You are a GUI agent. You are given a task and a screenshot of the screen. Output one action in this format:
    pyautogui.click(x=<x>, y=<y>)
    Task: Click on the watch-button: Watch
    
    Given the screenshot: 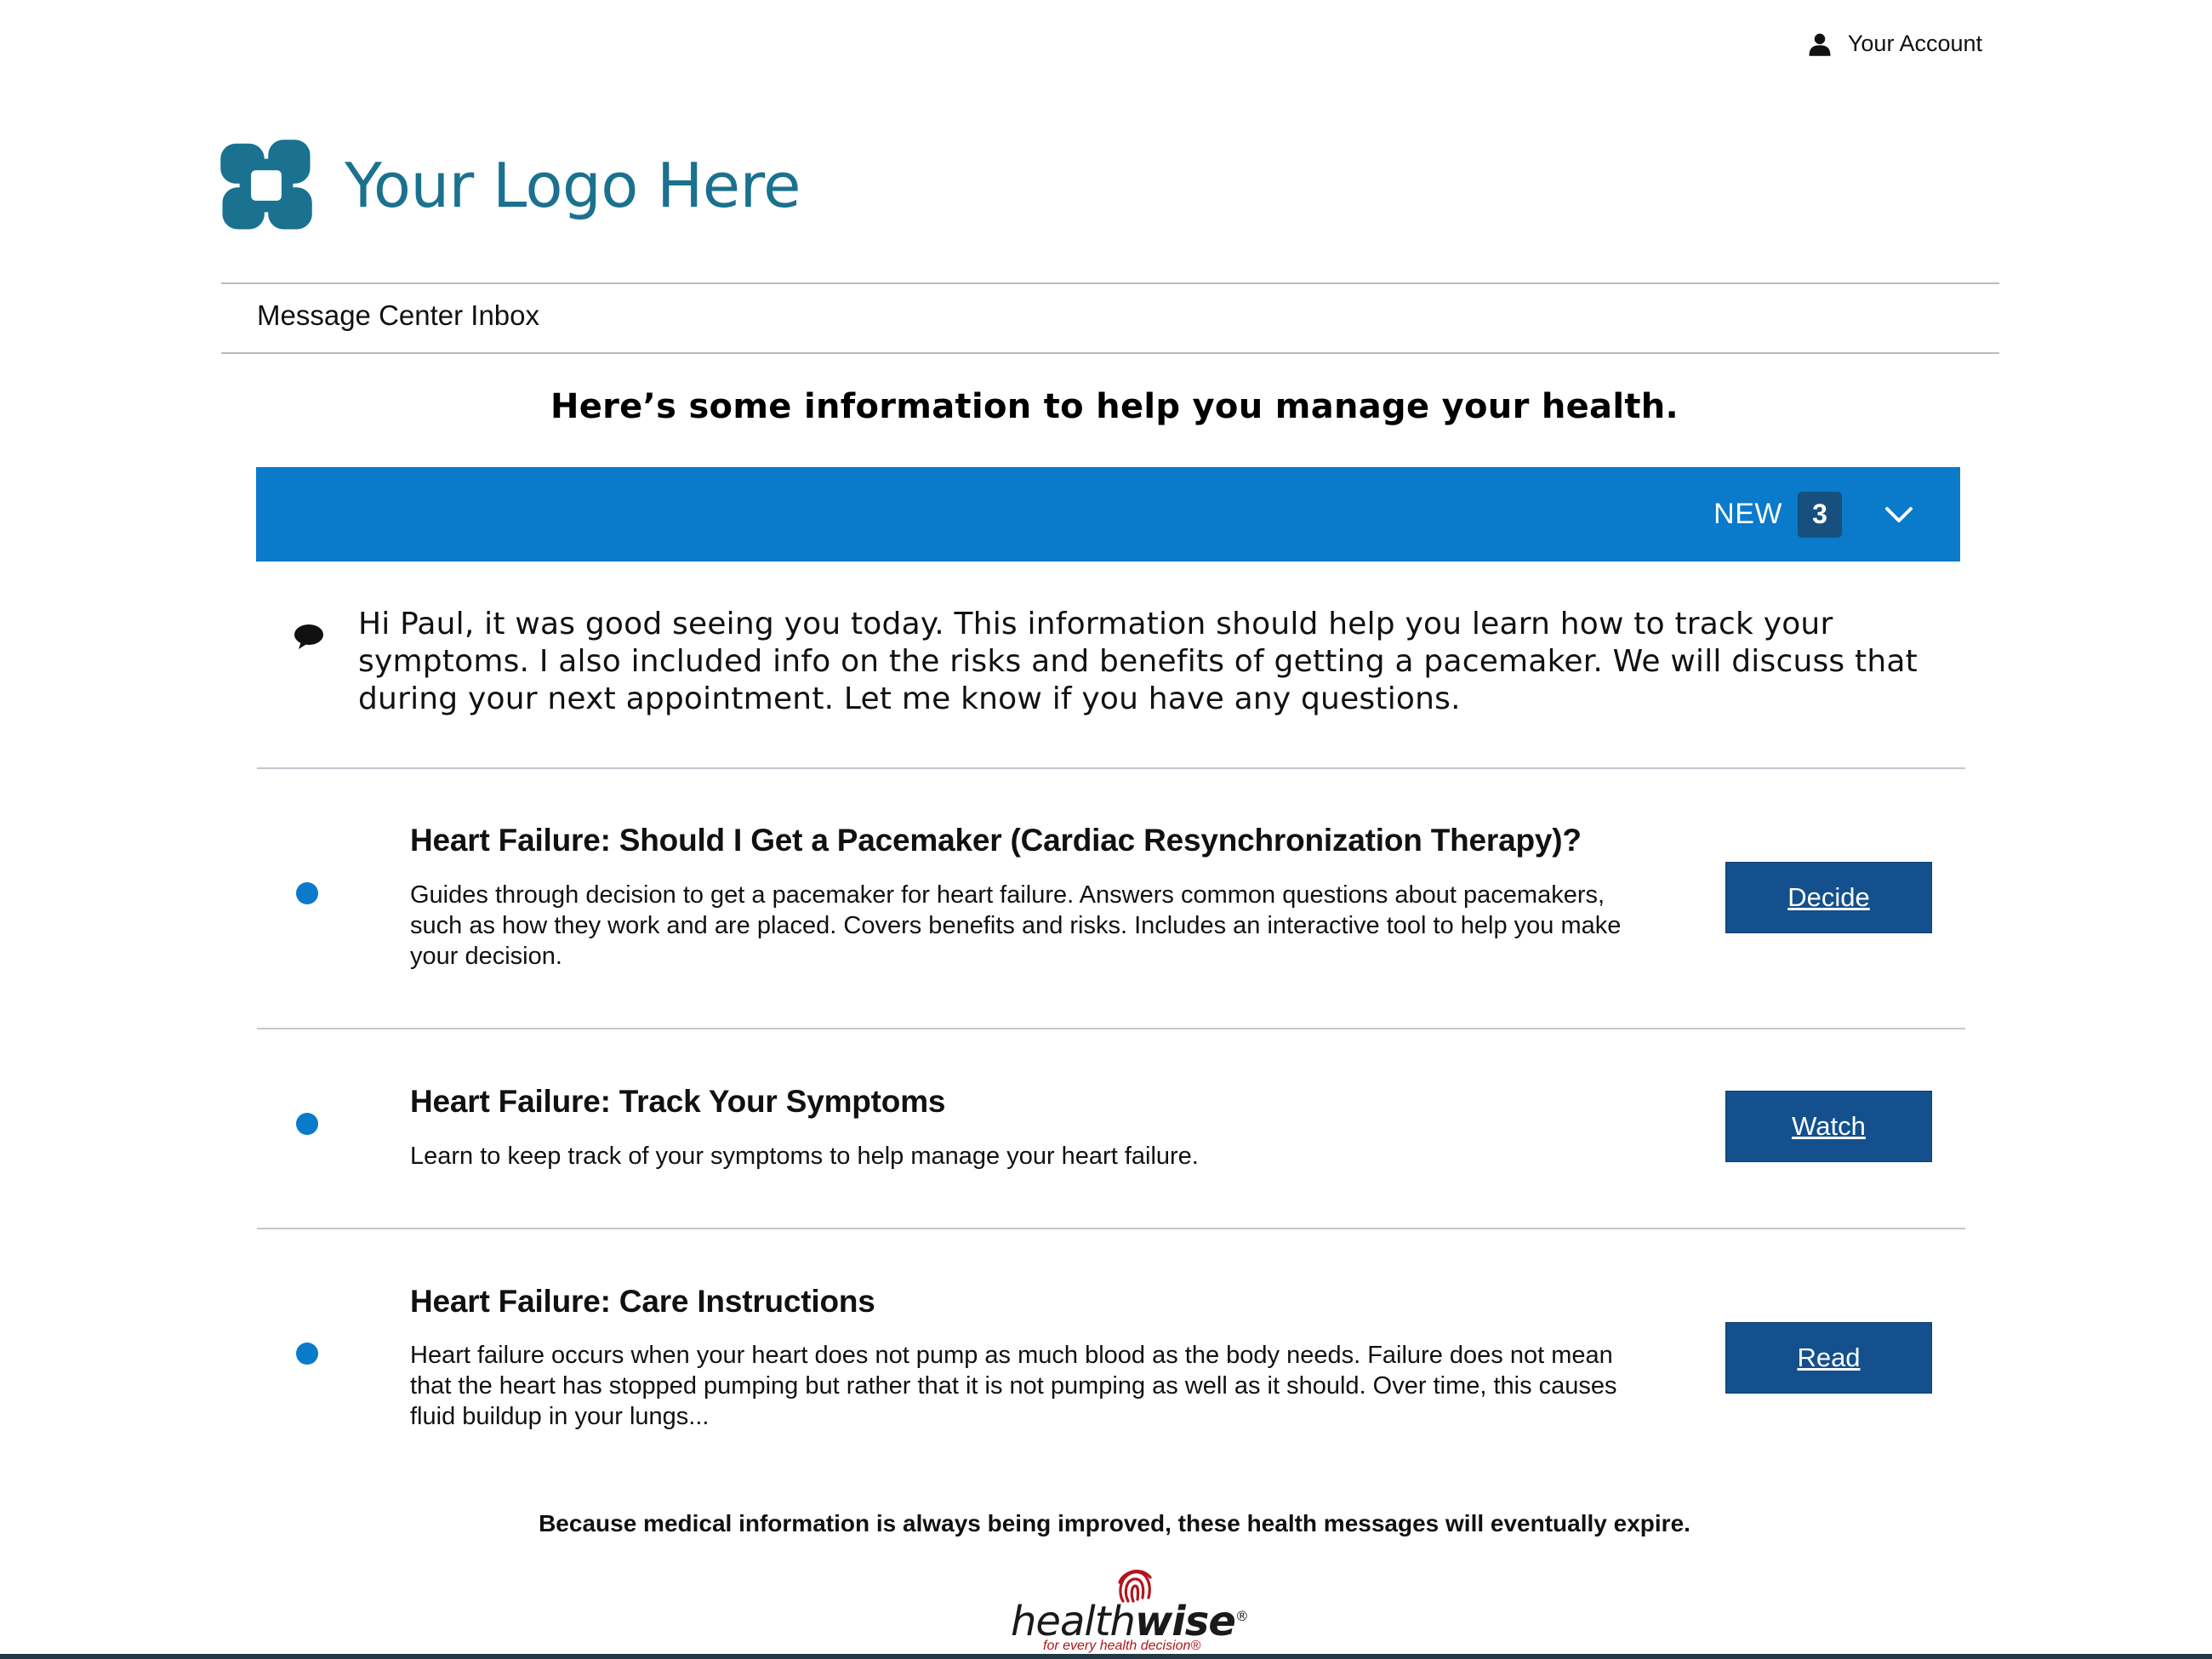 What is the action you would take?
    pyautogui.click(x=1828, y=1126)
    